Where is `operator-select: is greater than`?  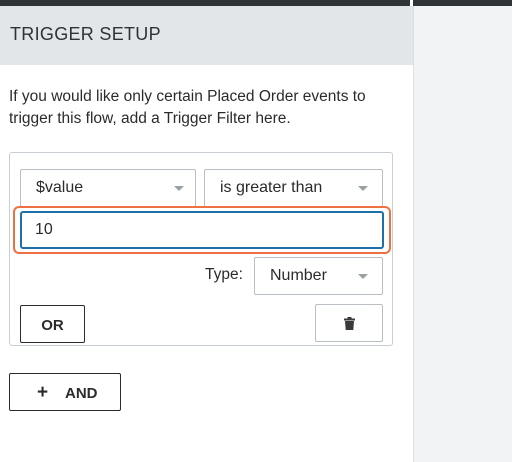
operator-select: is greater than is located at coordinates (293, 188).